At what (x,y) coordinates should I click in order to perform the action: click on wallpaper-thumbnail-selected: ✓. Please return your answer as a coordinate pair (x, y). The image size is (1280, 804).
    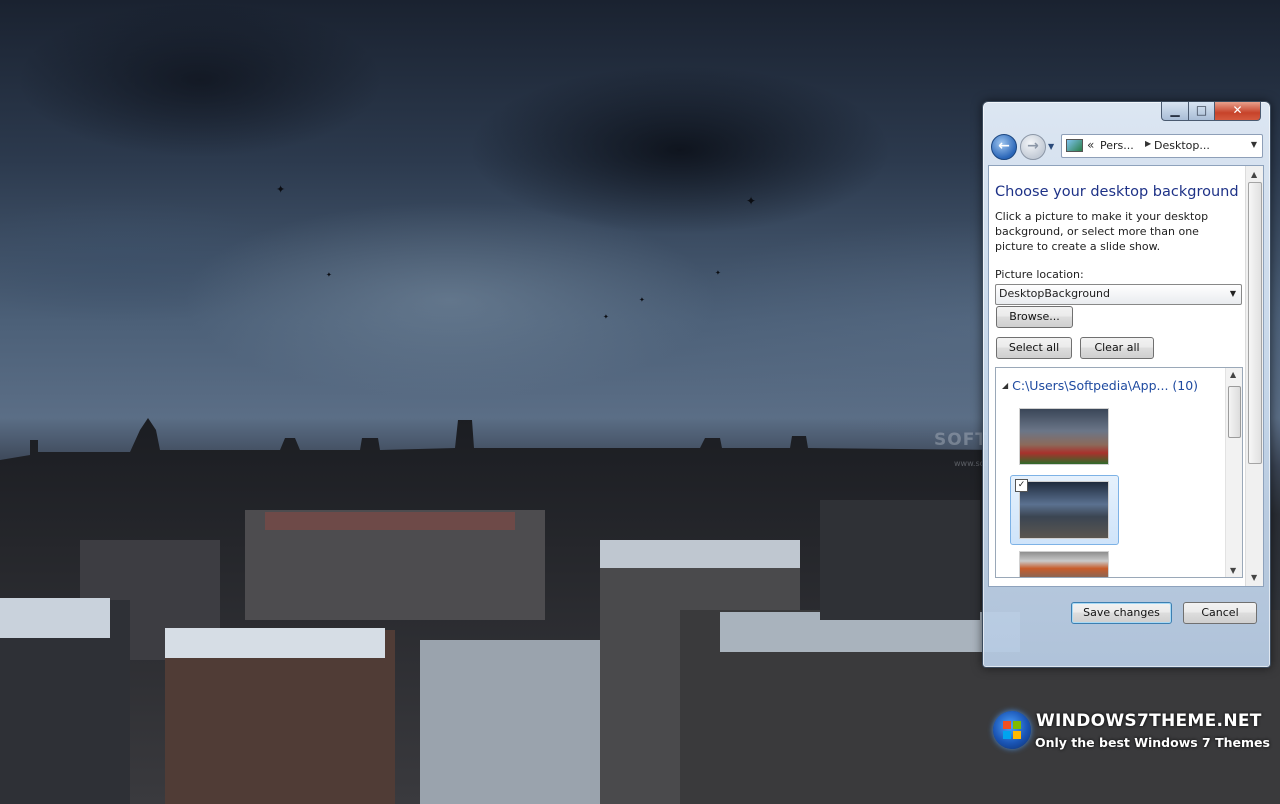
    Looking at the image, I should click on (1064, 510).